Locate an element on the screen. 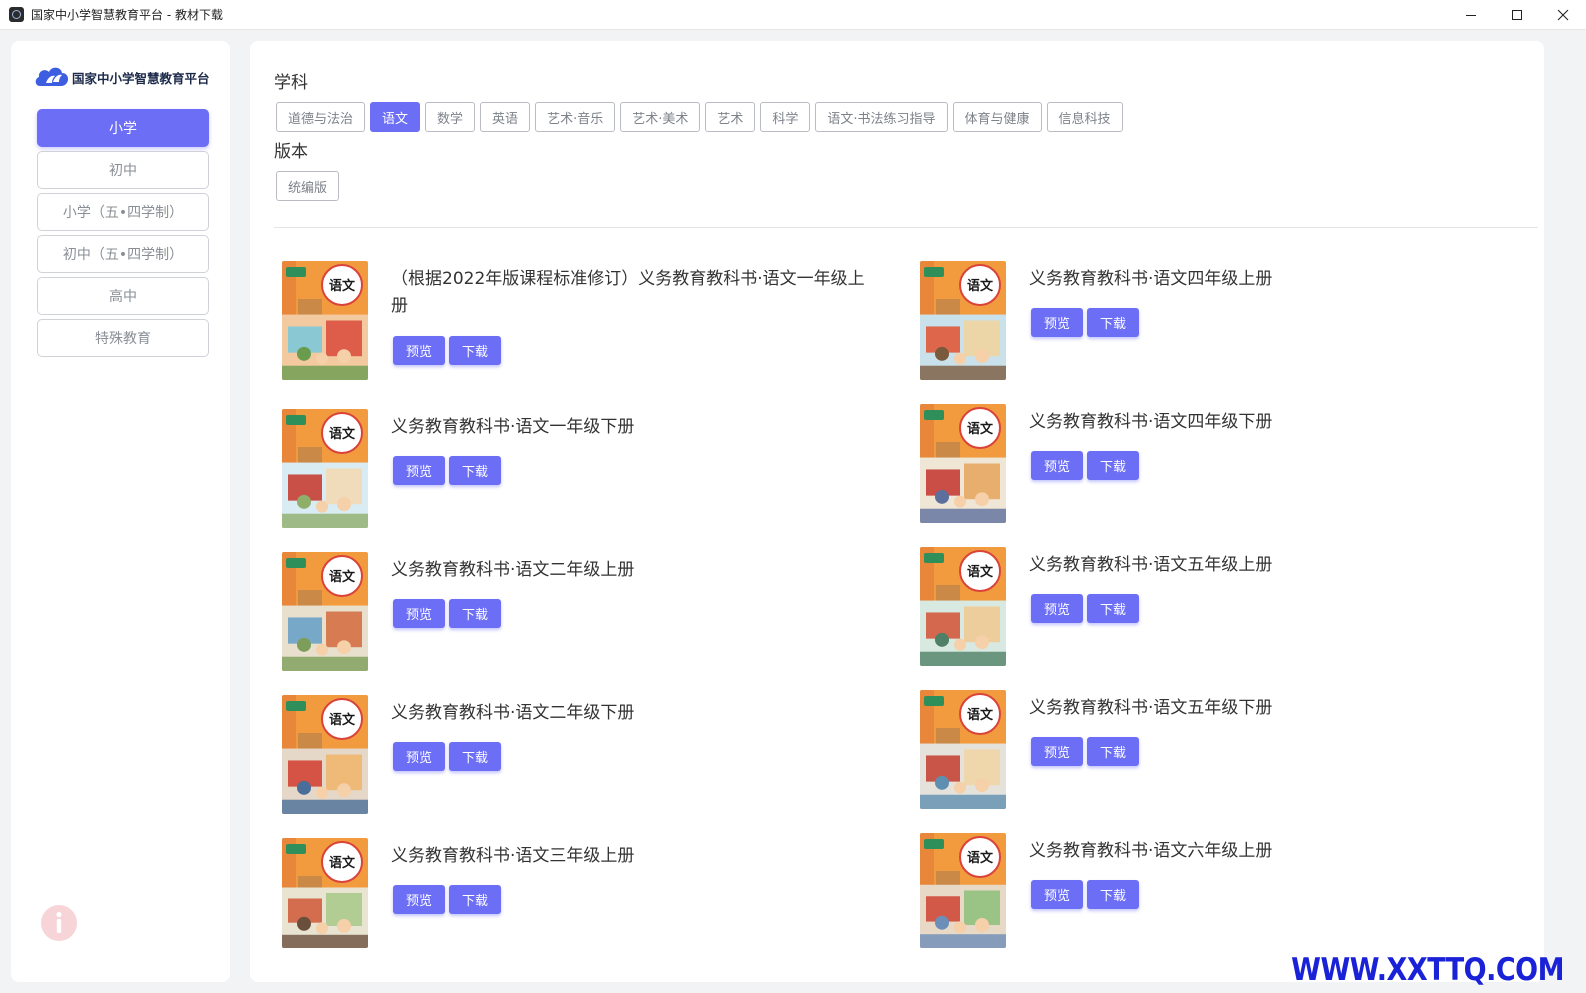 This screenshot has height=993, width=1586. minimize-icon is located at coordinates (1471, 15).